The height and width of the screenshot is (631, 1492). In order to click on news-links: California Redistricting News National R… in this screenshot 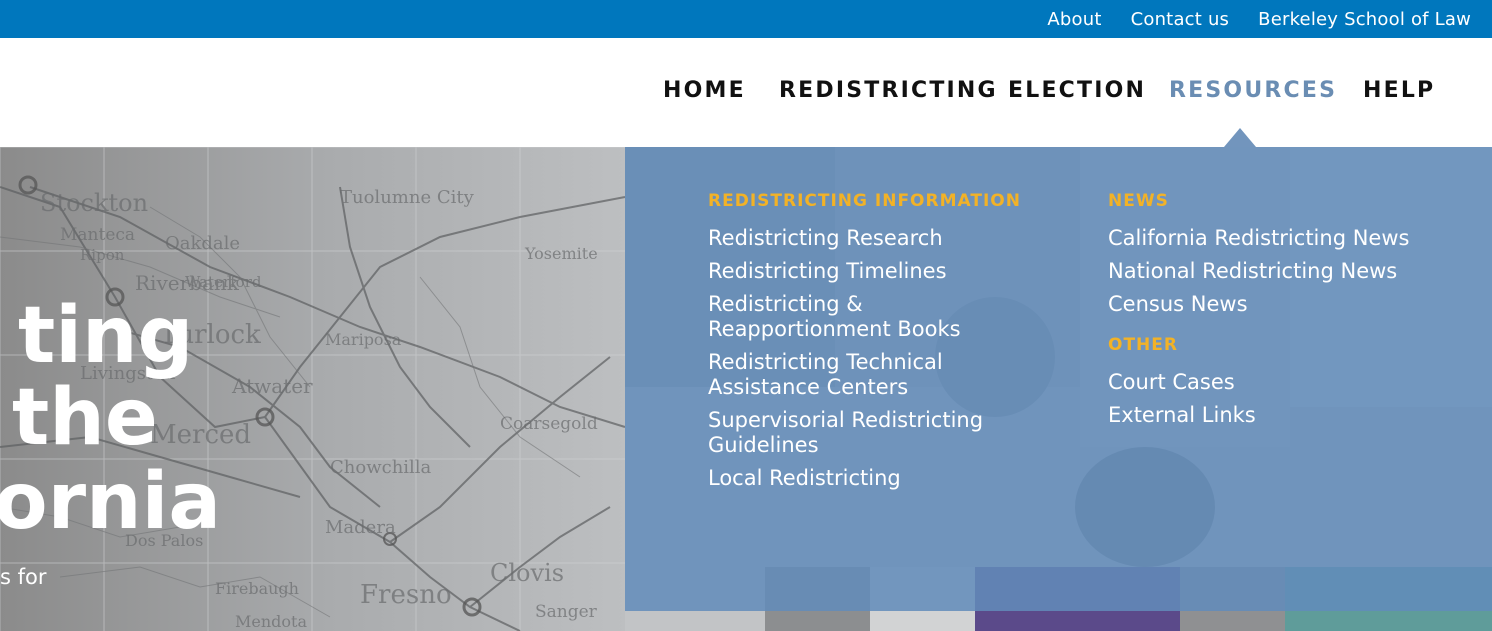, I will do `click(1293, 271)`.